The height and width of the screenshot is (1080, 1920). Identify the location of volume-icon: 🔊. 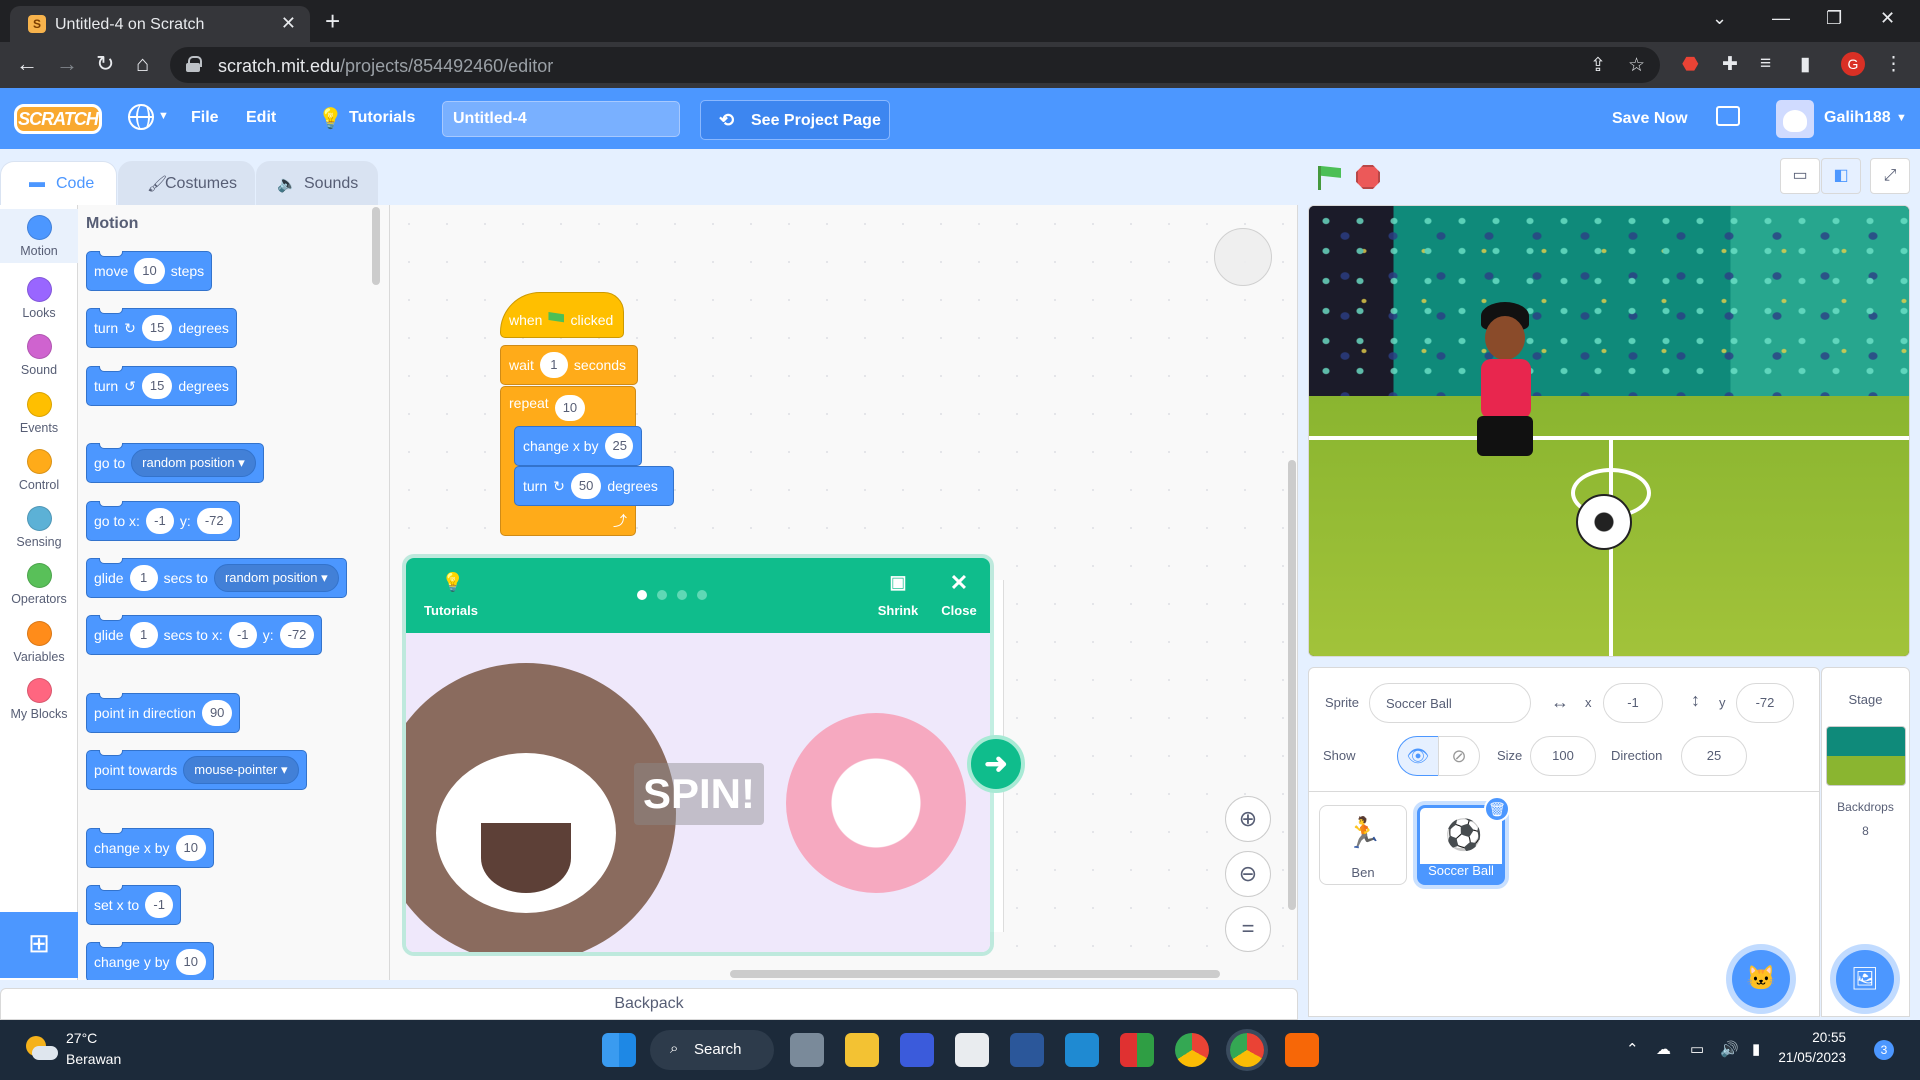
(1729, 1049).